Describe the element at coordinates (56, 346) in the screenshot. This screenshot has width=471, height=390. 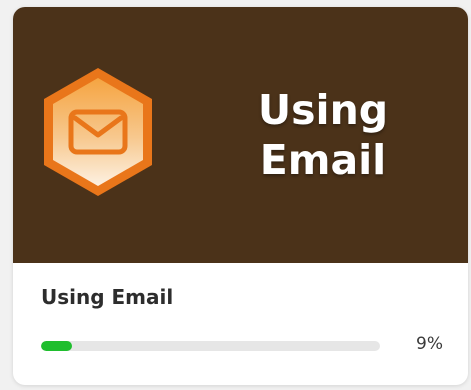
I see `progress-bar-fill` at that location.